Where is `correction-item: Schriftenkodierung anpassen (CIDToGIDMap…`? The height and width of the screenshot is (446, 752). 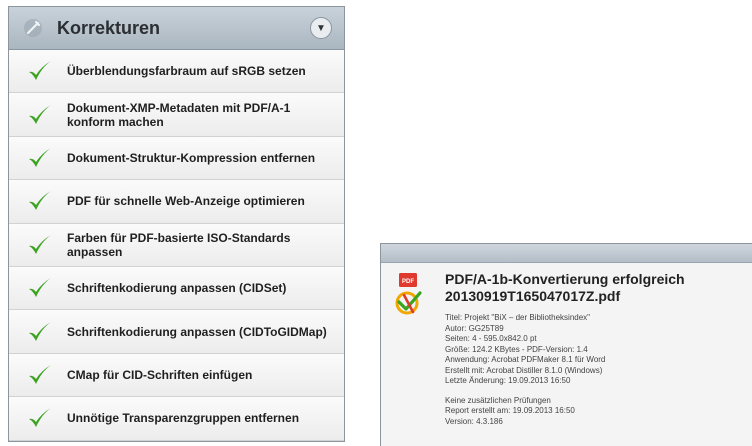
correction-item: Schriftenkodierung anpassen (CIDToGIDMap… is located at coordinates (176, 332).